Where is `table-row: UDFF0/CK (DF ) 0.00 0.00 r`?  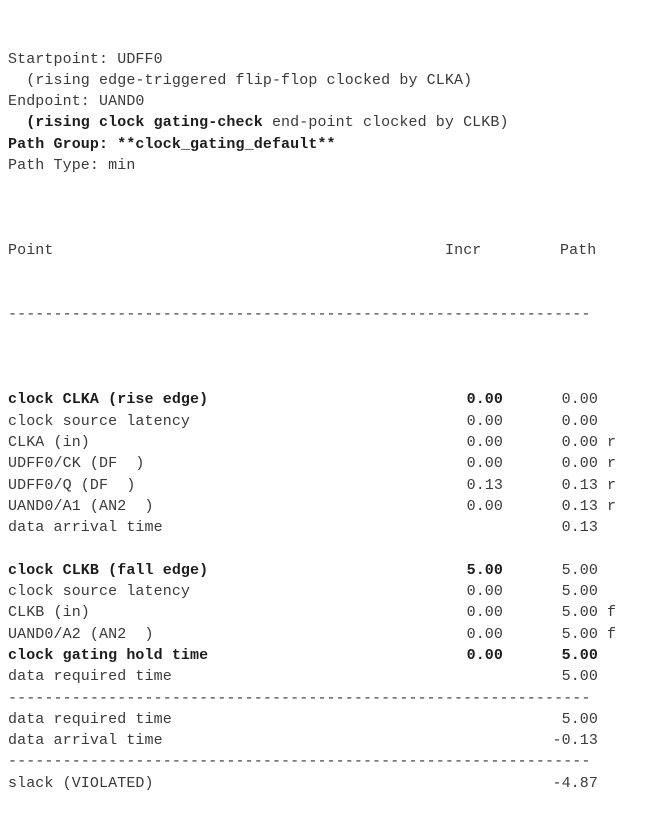 table-row: UDFF0/CK (DF ) 0.00 0.00 r is located at coordinates (340, 463).